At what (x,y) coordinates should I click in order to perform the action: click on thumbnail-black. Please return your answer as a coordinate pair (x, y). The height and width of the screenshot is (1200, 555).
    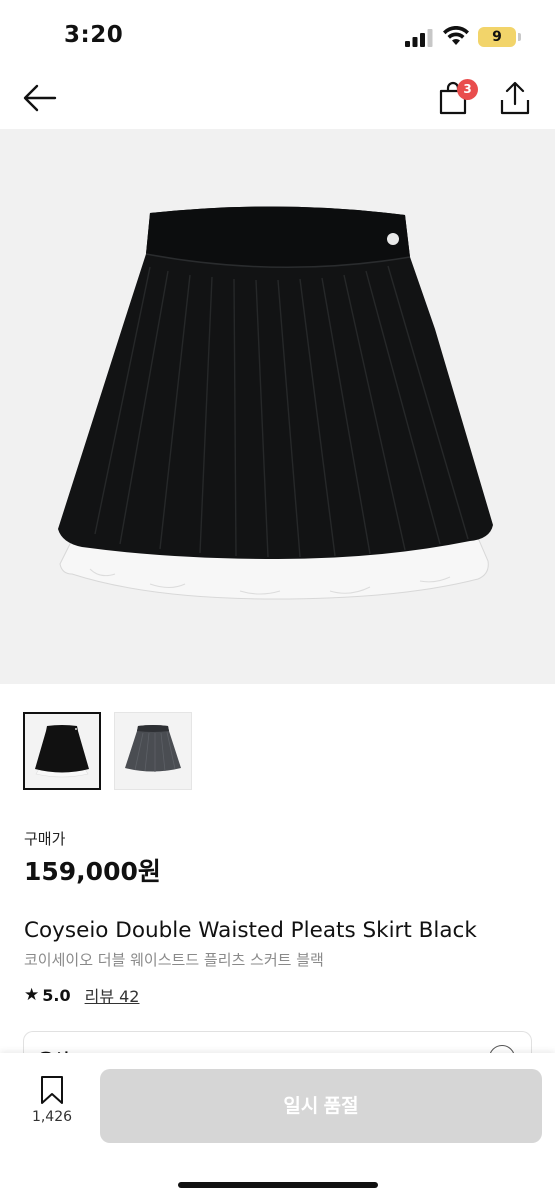
    Looking at the image, I should click on (62, 751).